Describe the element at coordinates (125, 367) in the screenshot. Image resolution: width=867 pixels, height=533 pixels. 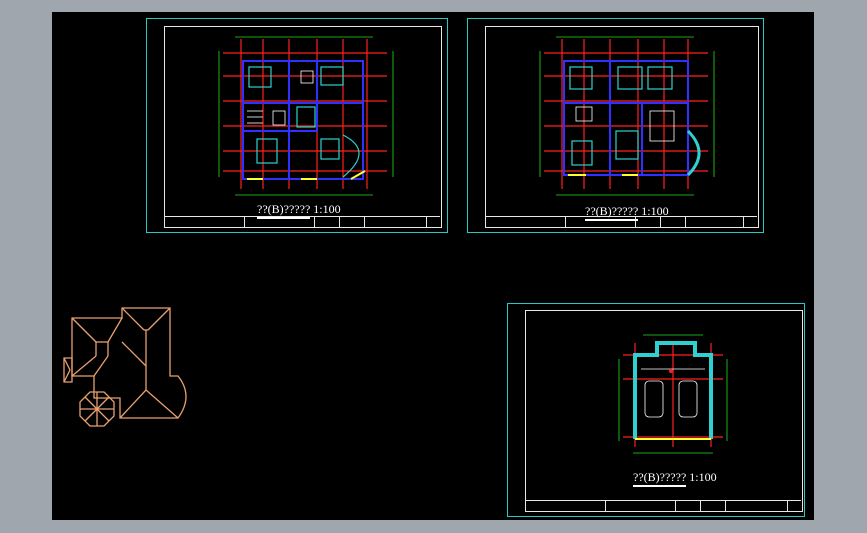
I see `roof-plan` at that location.